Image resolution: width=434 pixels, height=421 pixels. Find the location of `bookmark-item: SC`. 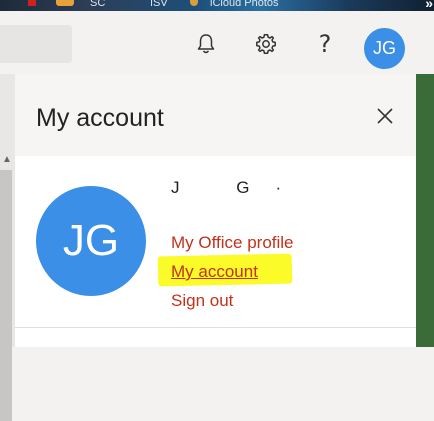

bookmark-item: SC is located at coordinates (97, 4).